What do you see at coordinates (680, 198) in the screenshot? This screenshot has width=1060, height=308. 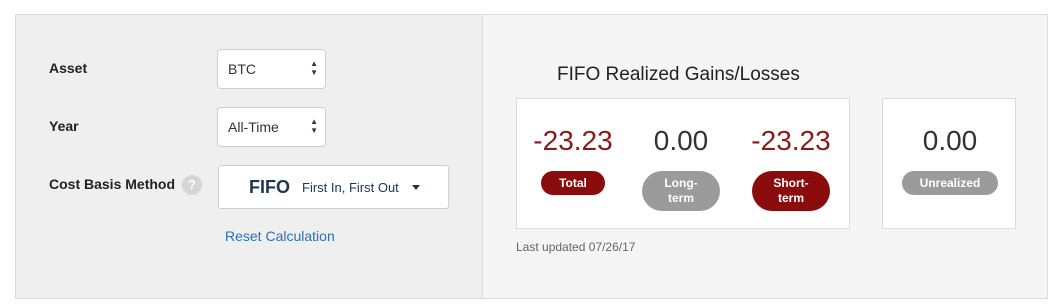 I see `long-term-label-line2: term` at bounding box center [680, 198].